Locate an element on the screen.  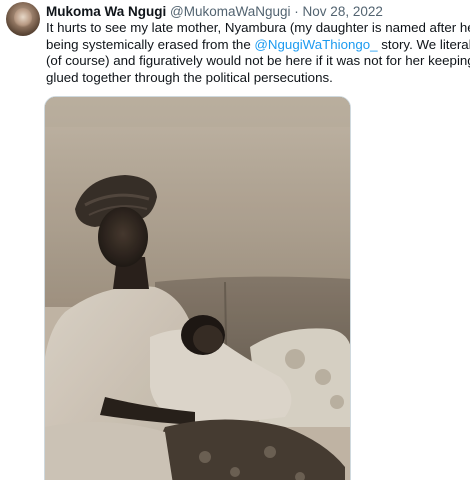
author-display-name: Mukoma Wa Ngugi is located at coordinates (106, 11).